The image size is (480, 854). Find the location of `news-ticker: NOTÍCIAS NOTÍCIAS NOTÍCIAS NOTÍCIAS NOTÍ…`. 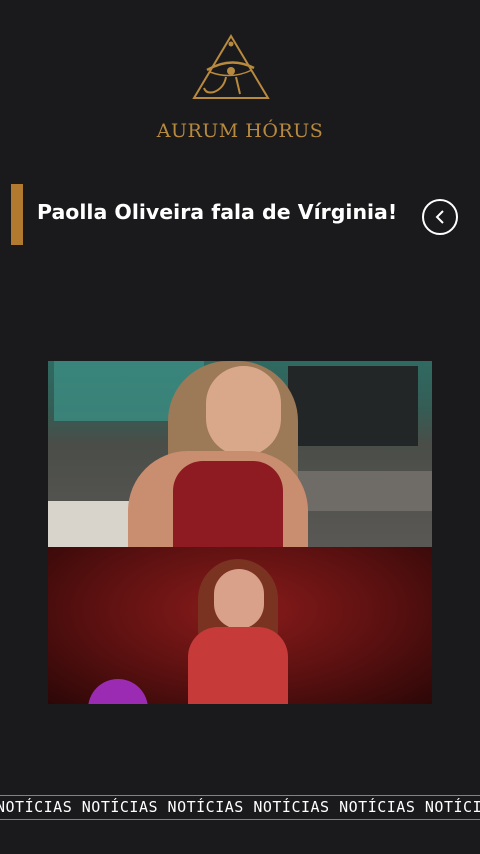

news-ticker: NOTÍCIAS NOTÍCIAS NOTÍCIAS NOTÍCIAS NOTÍ… is located at coordinates (240, 807).